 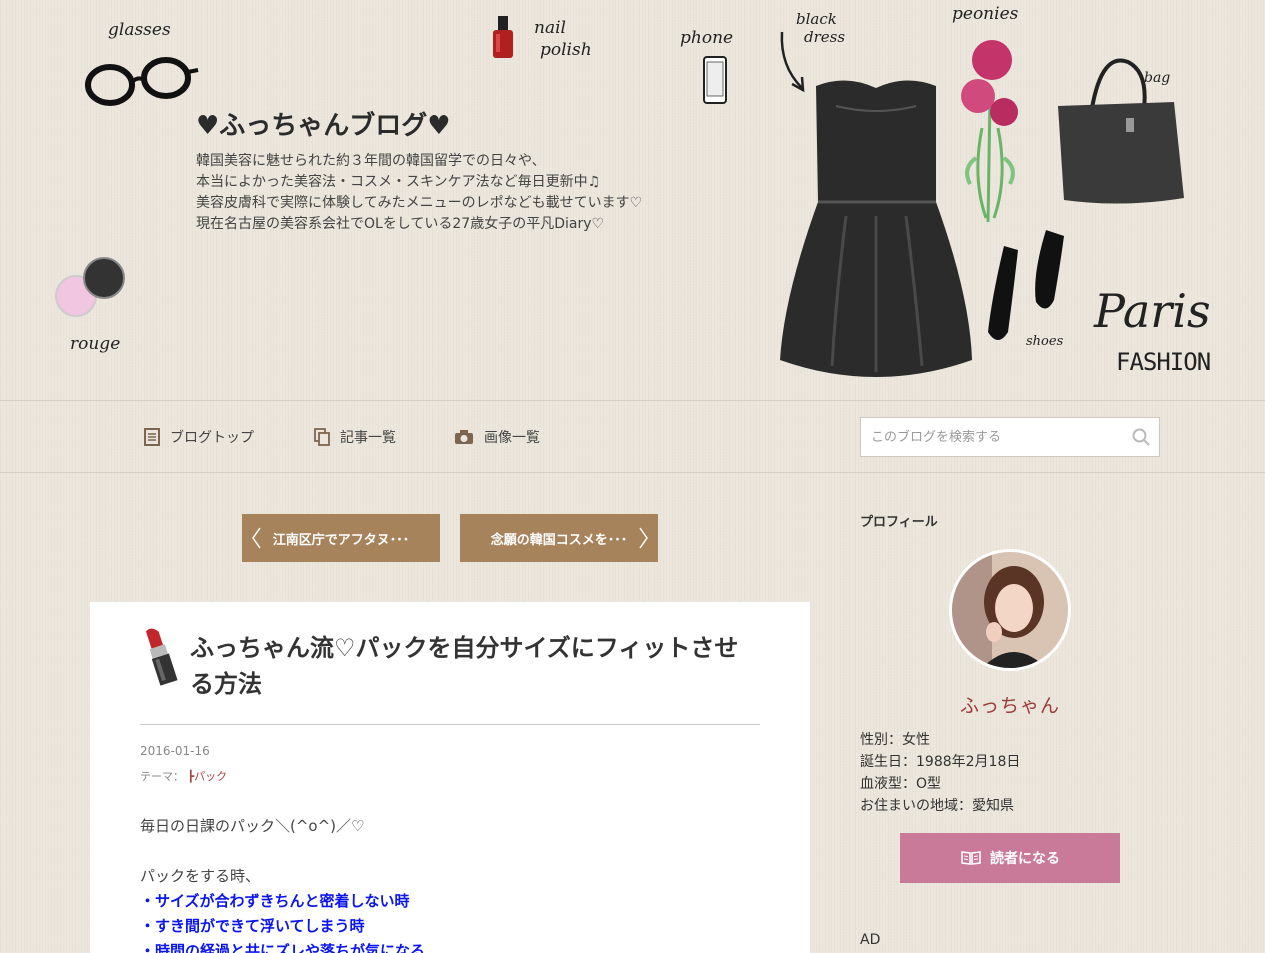 What do you see at coordinates (895, 740) in the screenshot?
I see `profile-info-line: 性別：女性` at bounding box center [895, 740].